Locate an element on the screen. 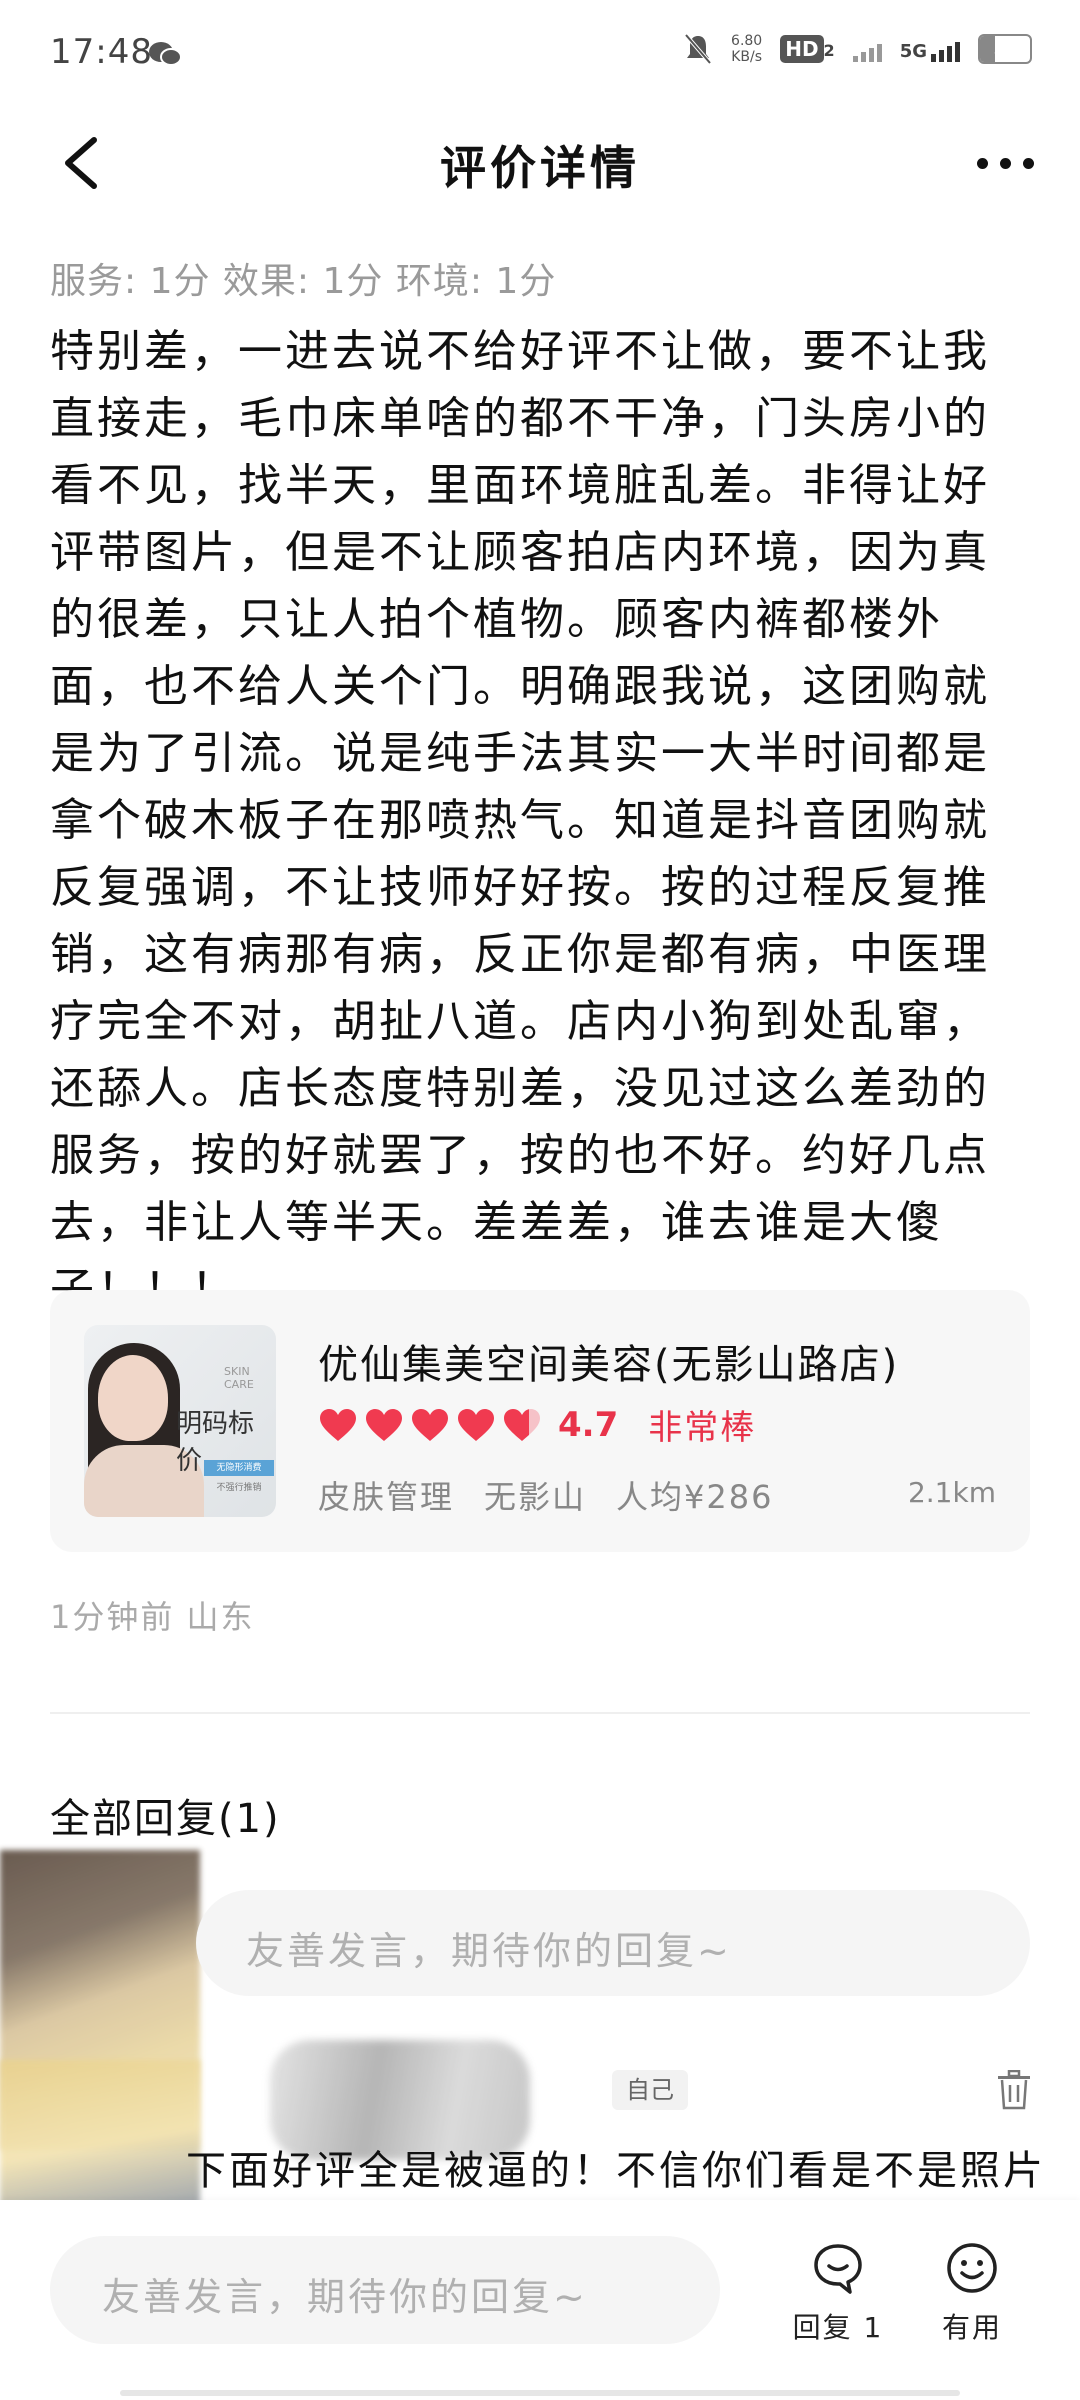 The image size is (1080, 2400). replies-header: 全部回复(1) is located at coordinates (165, 1819).